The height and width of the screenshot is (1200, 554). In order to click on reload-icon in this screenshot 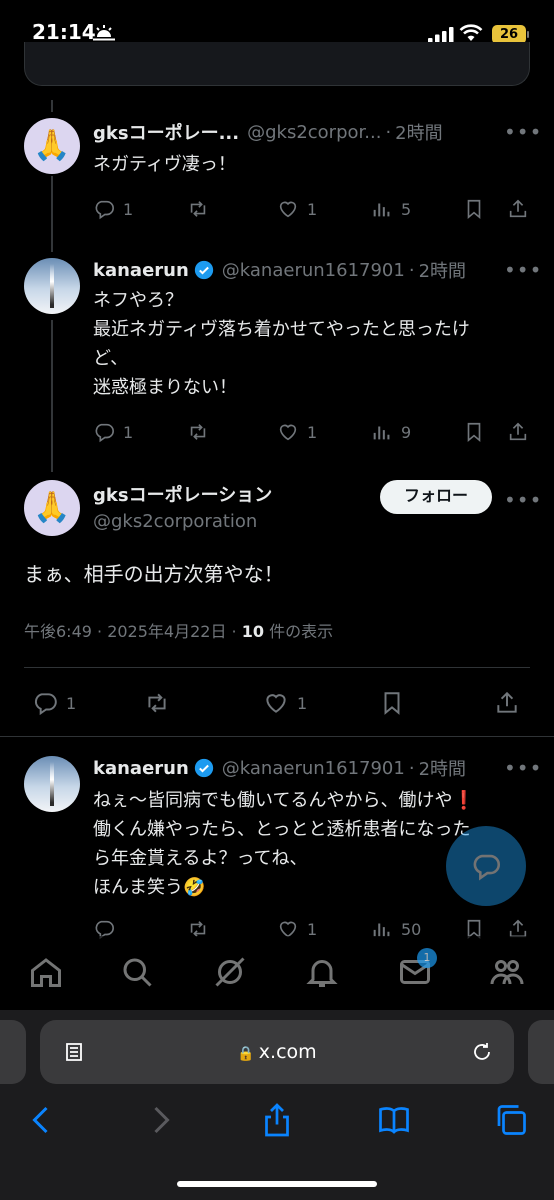, I will do `click(482, 1052)`.